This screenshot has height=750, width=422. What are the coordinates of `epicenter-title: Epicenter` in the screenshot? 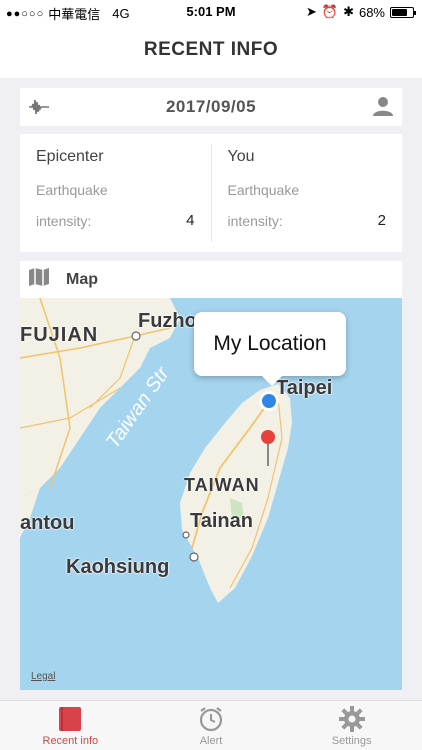 It's located at (70, 156).